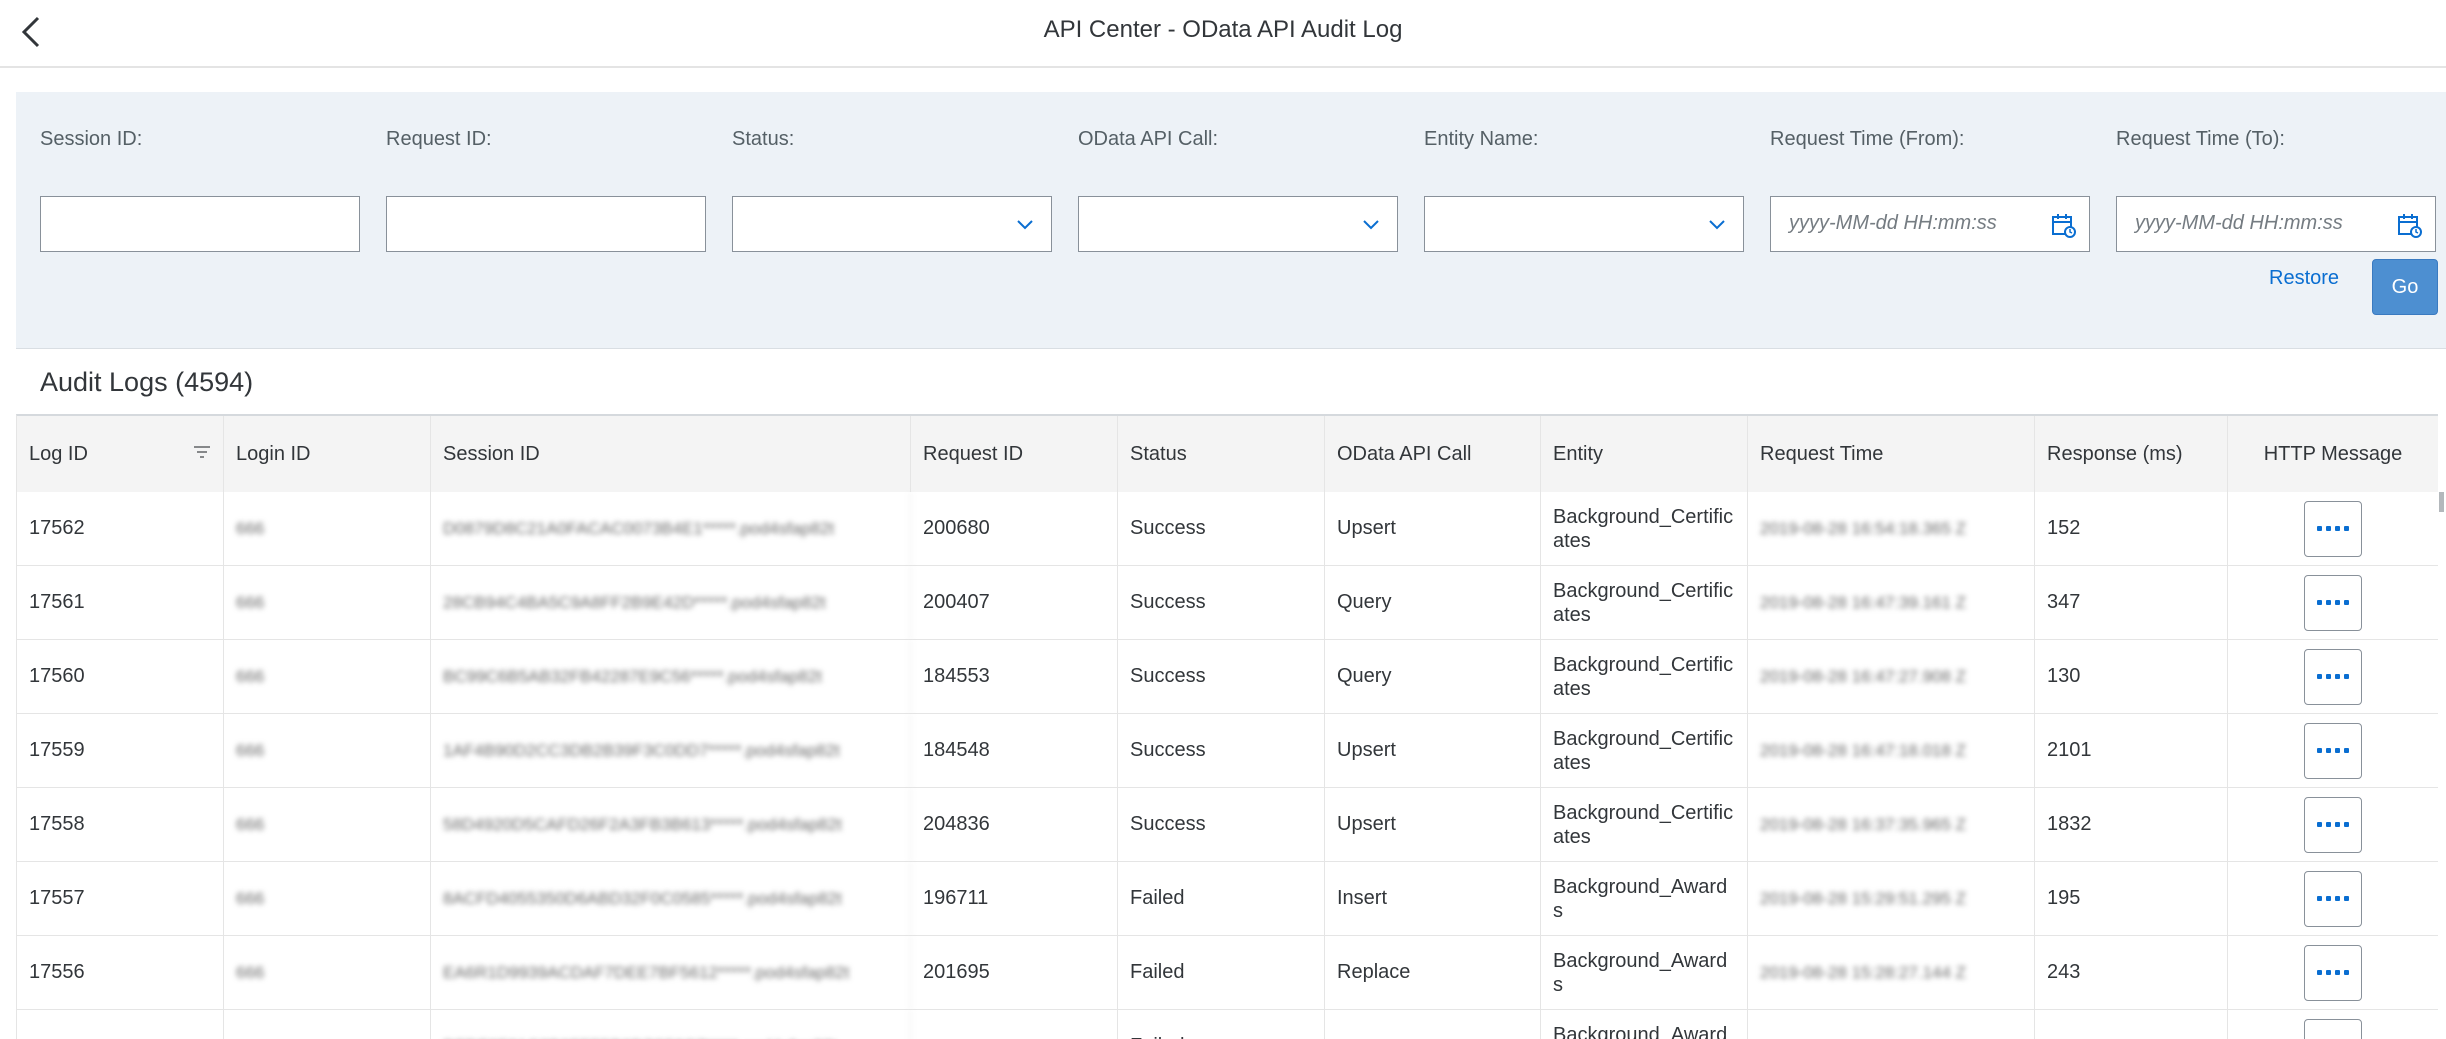 Image resolution: width=2446 pixels, height=1039 pixels. I want to click on odata-api-call-cell: Upsert, so click(1433, 528).